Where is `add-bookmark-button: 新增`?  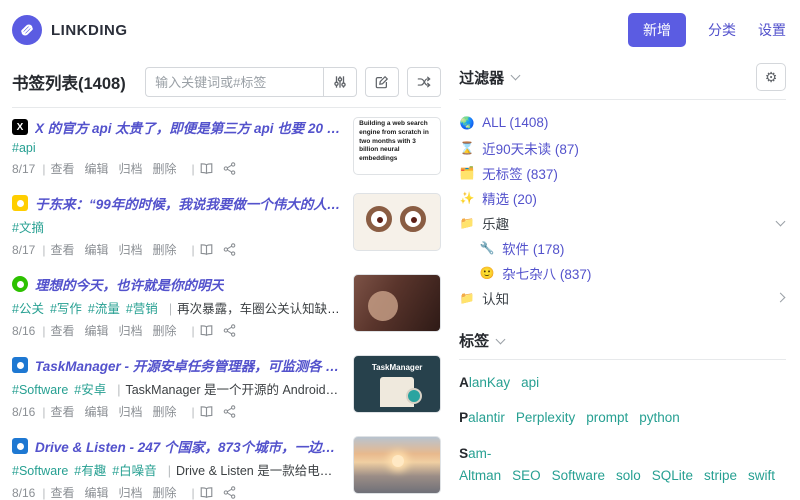 add-bookmark-button: 新增 is located at coordinates (657, 30).